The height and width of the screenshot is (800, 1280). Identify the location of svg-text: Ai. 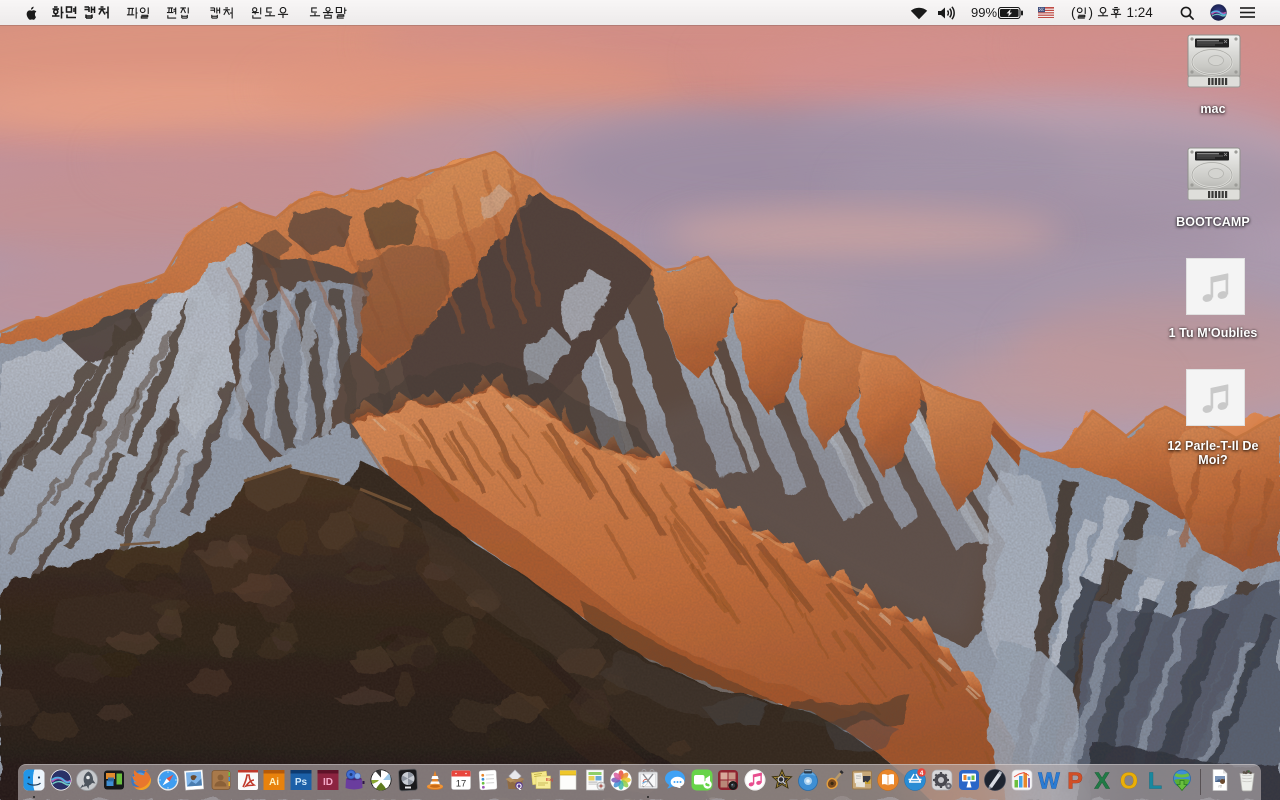
(274, 782).